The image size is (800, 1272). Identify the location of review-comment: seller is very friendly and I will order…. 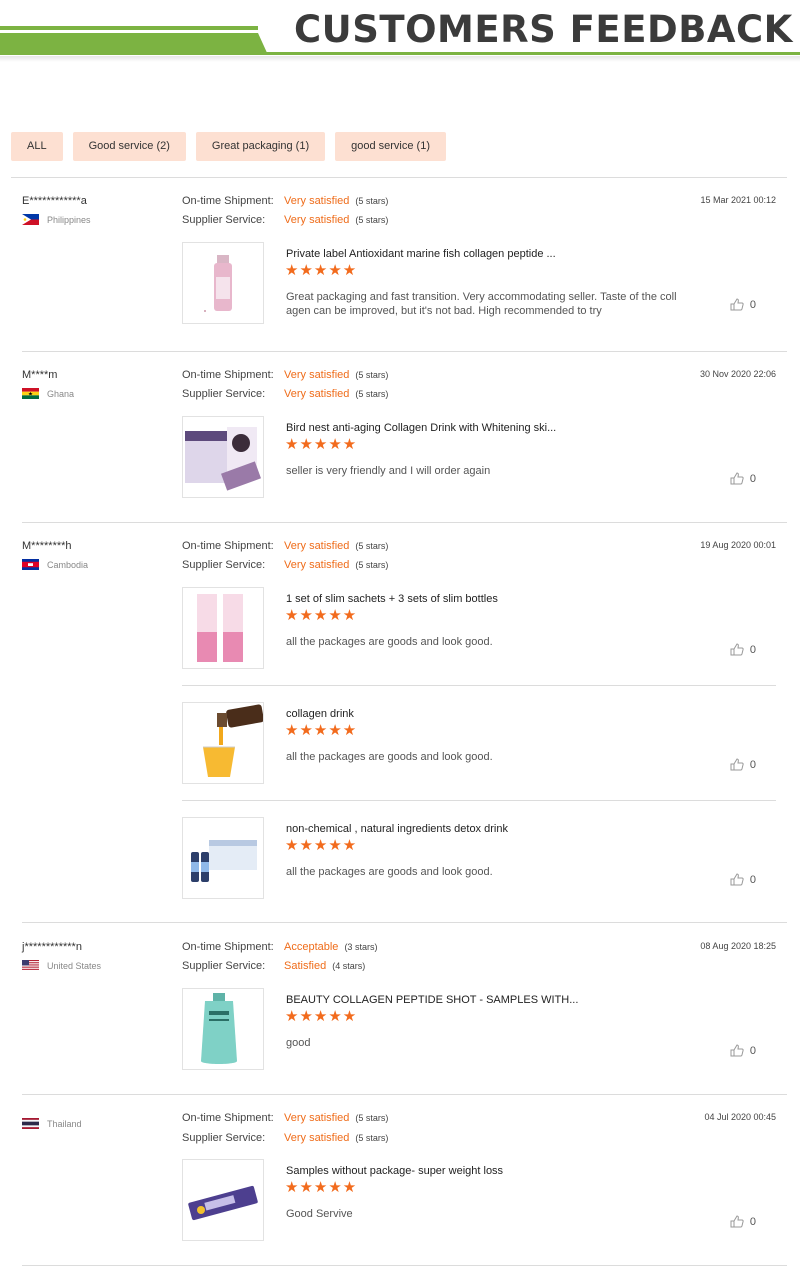
(388, 471).